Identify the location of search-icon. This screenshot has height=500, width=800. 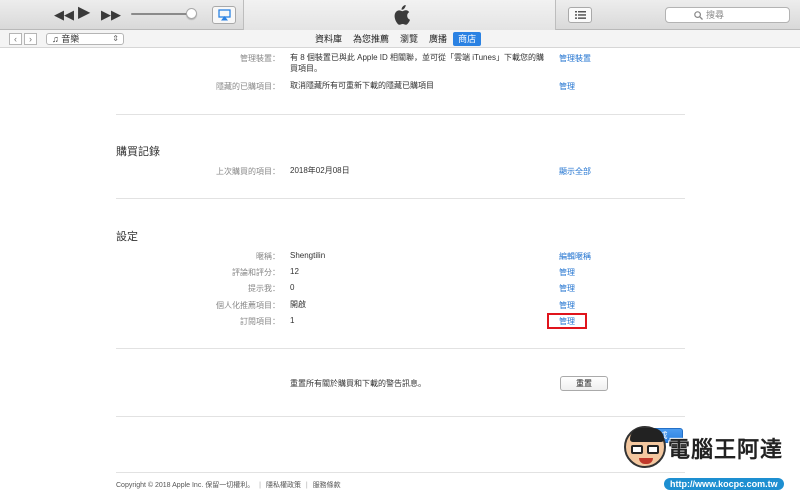
(698, 15).